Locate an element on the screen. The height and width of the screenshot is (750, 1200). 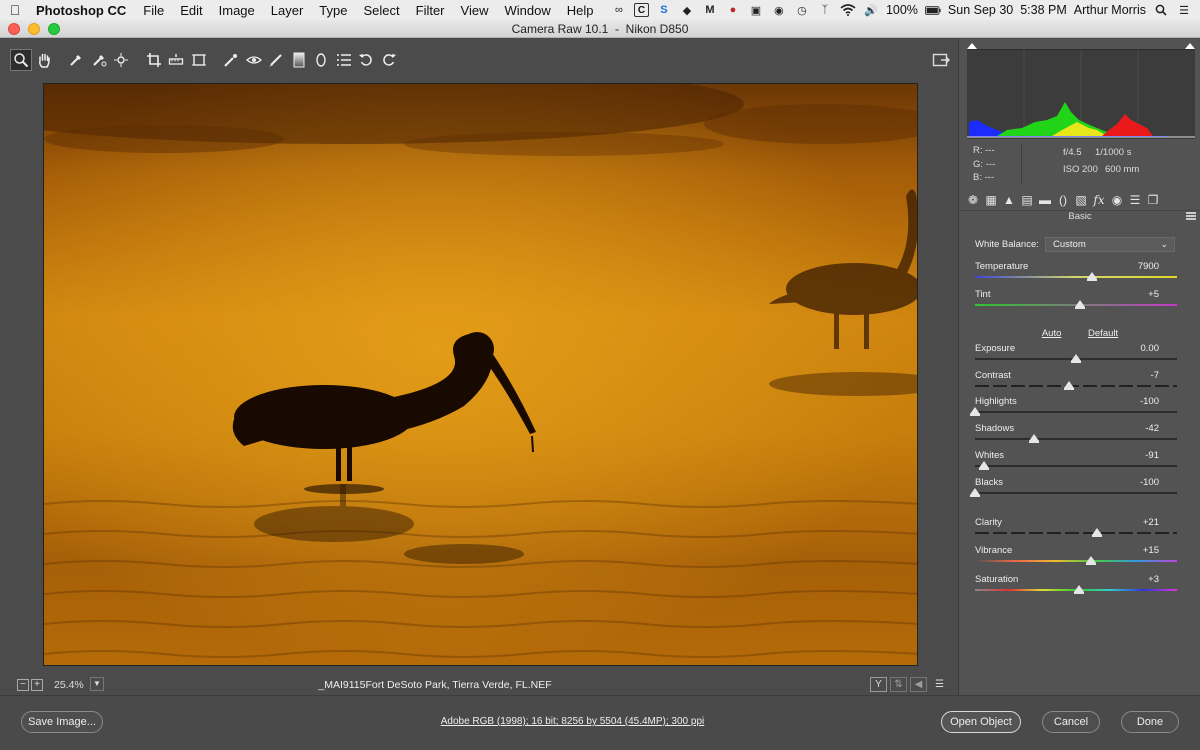
straighten-tool-icon is located at coordinates (176, 60).